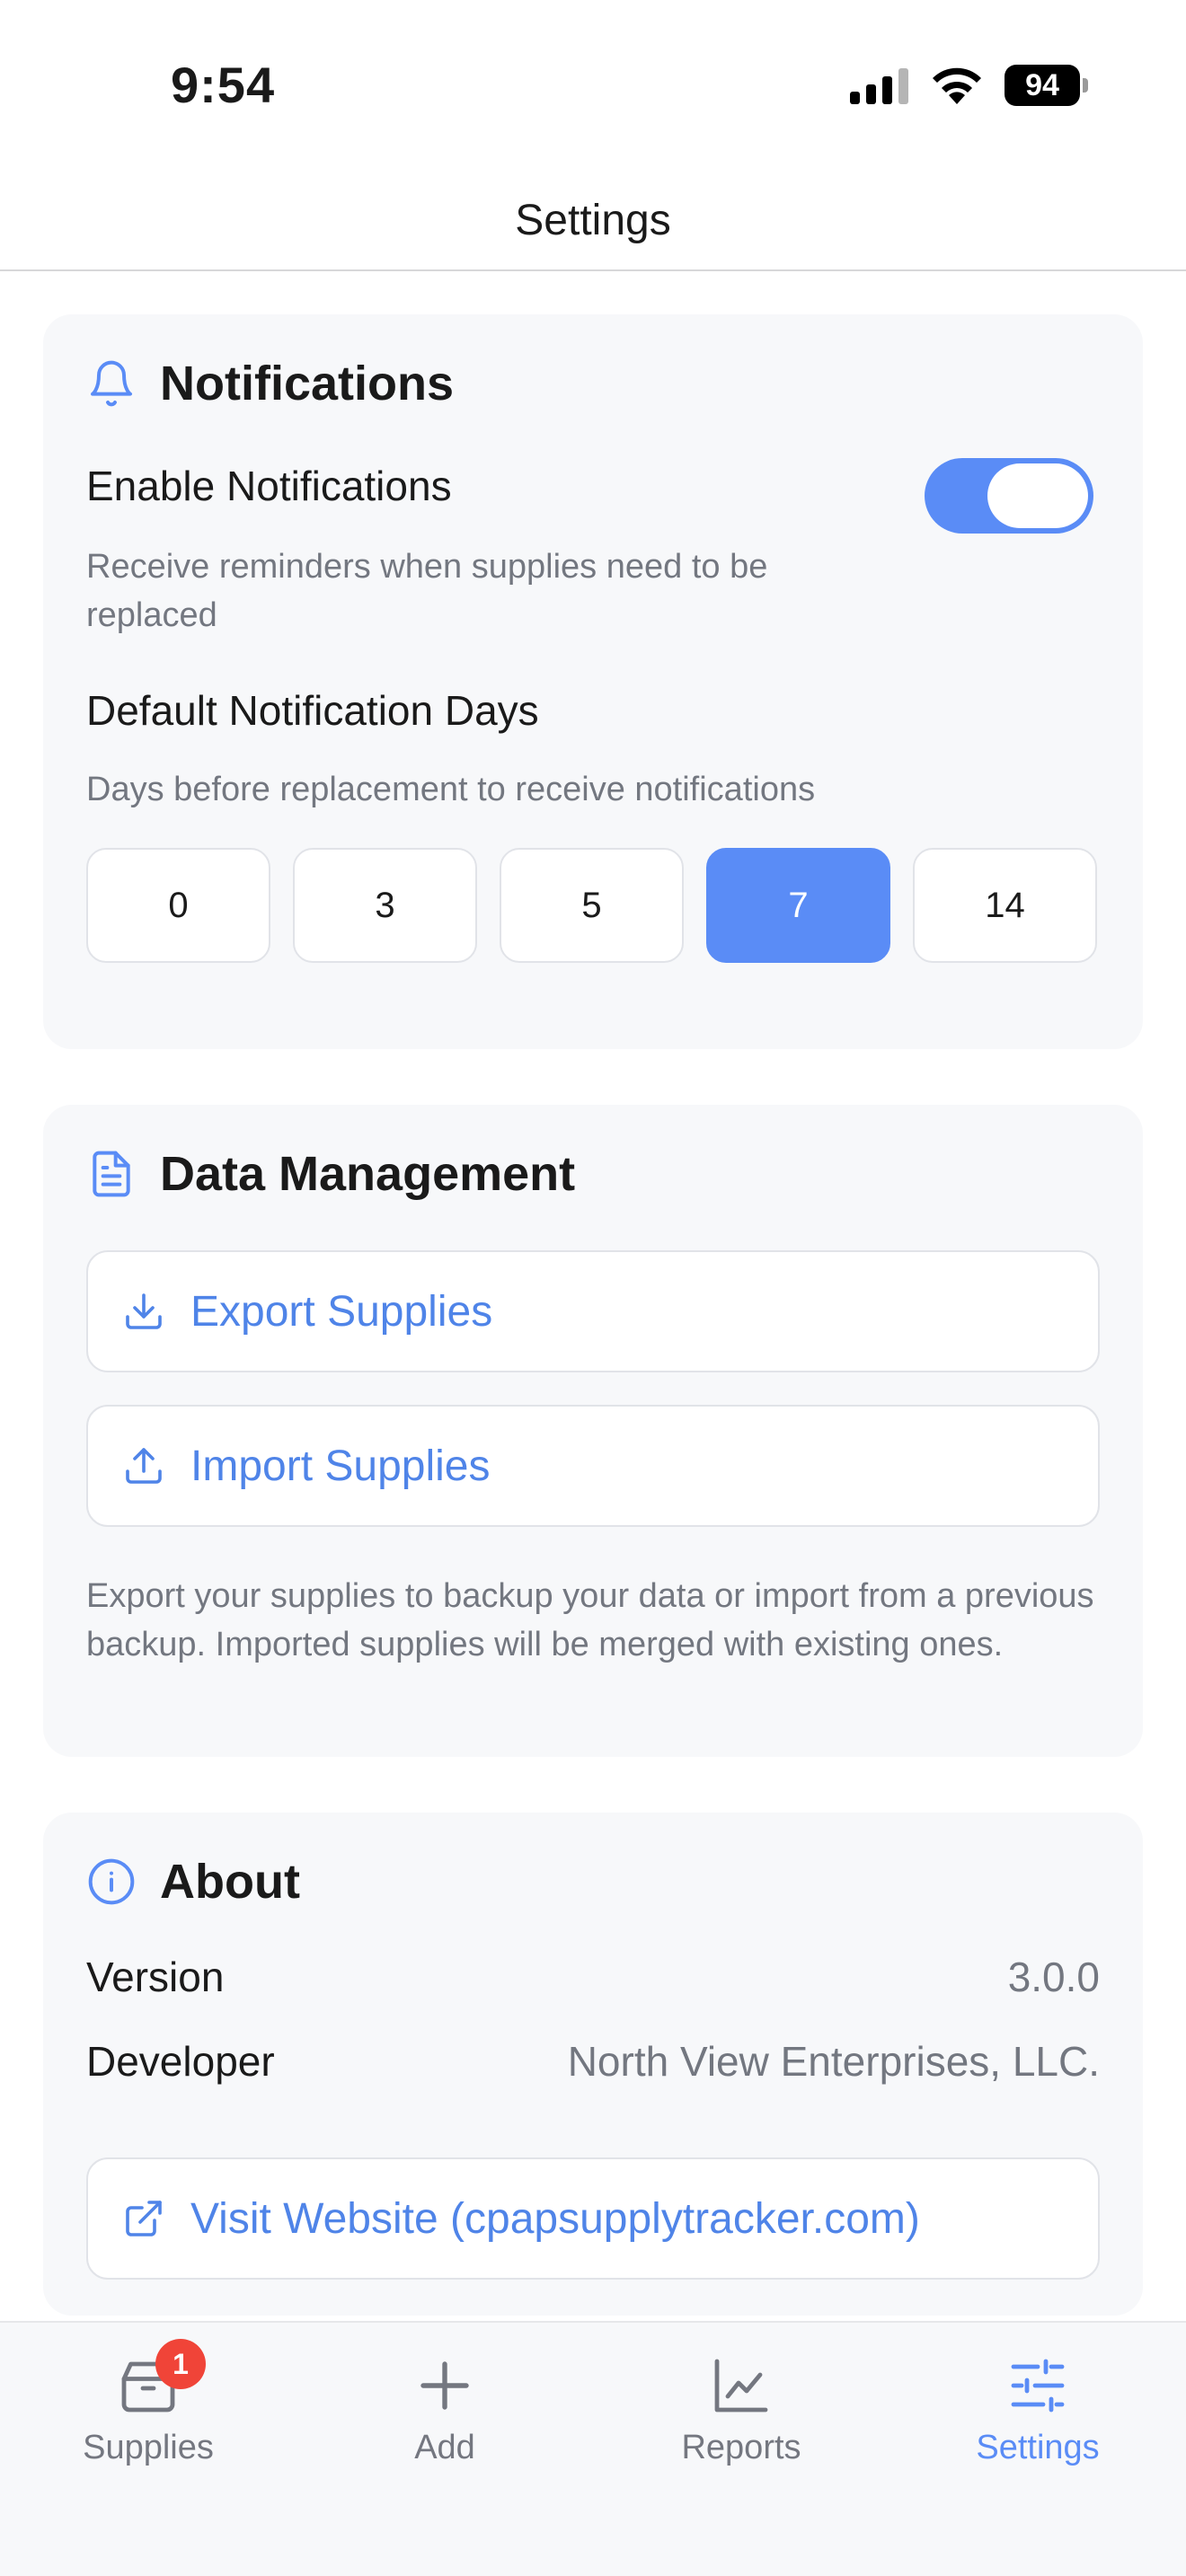 Image resolution: width=1186 pixels, height=2576 pixels. I want to click on page-title: Settings, so click(593, 220).